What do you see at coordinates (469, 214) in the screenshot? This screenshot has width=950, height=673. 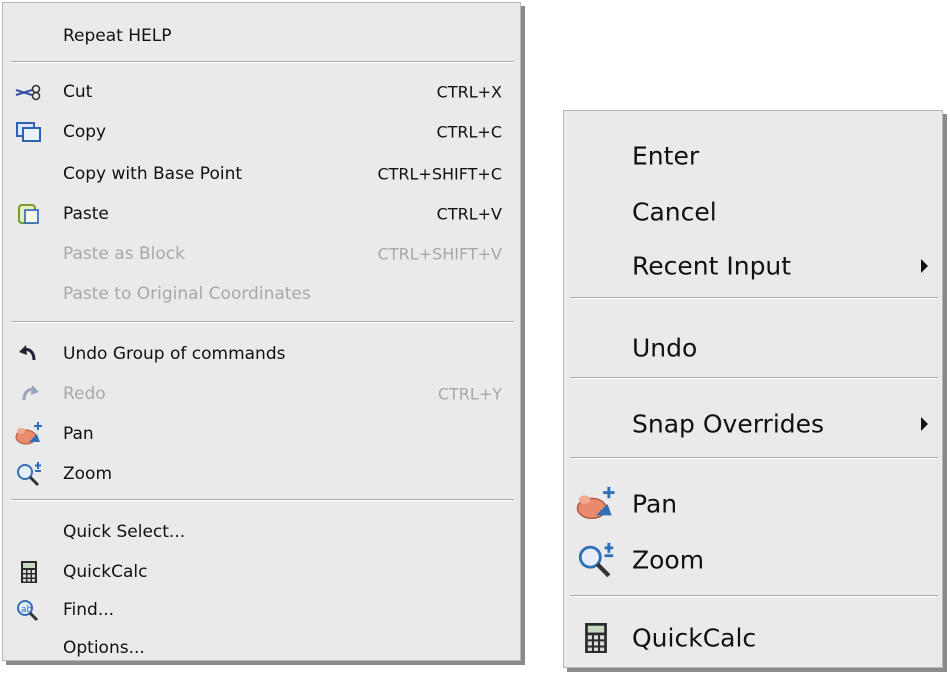 I see `shortcut-text: CTRL+V` at bounding box center [469, 214].